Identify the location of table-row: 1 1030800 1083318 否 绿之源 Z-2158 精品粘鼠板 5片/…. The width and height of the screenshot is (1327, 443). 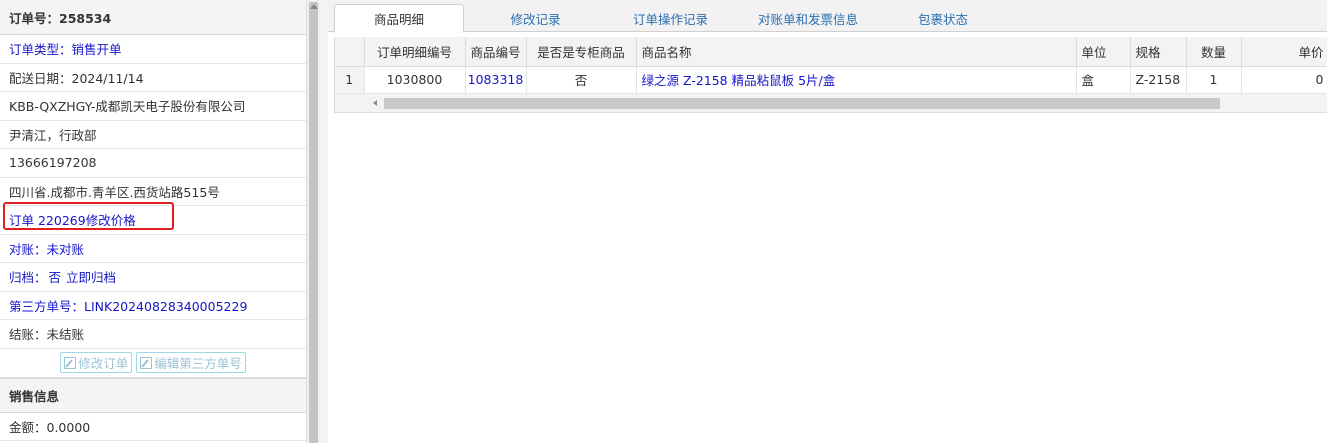
(831, 80).